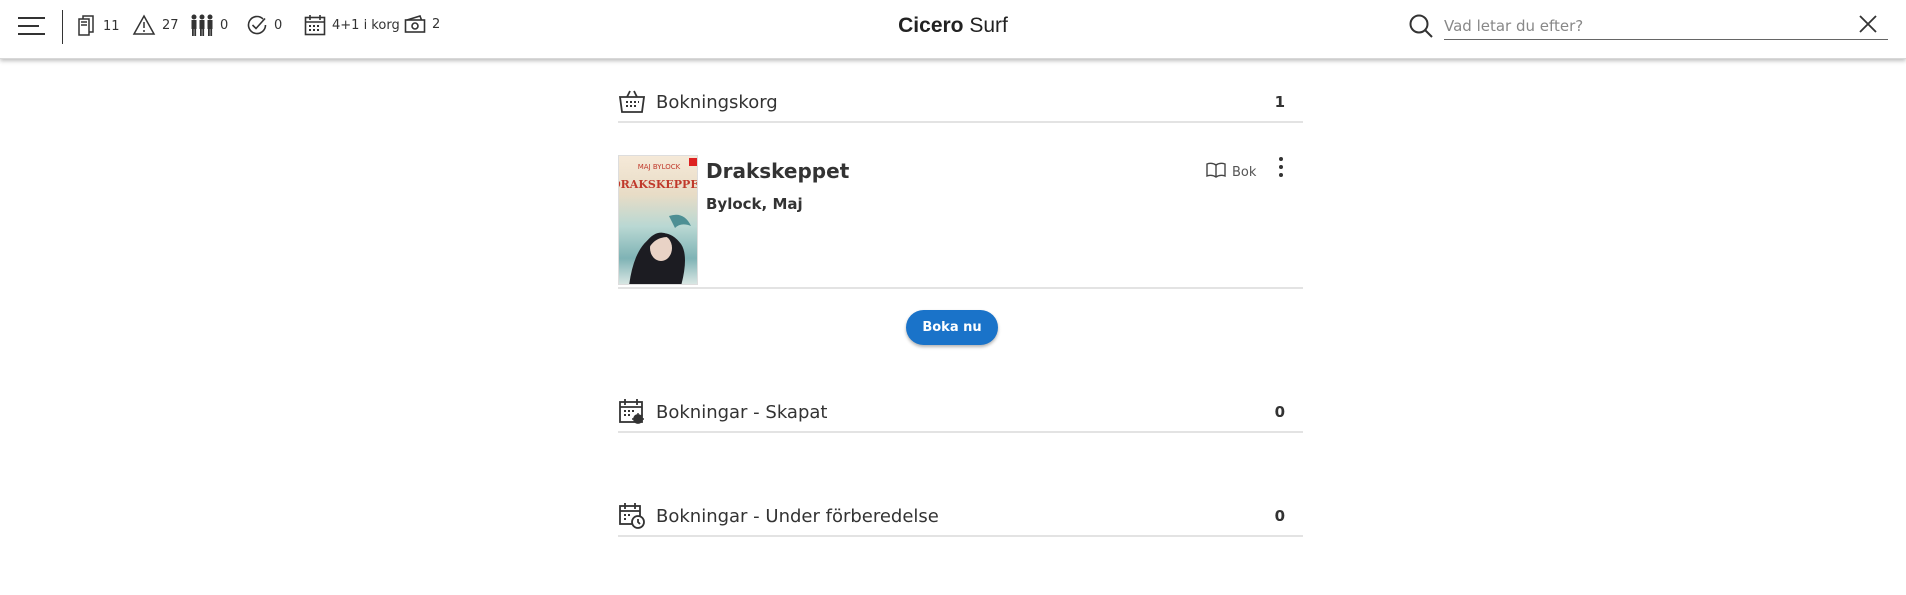  I want to click on cover-title: DRAKSKEPPET, so click(658, 184).